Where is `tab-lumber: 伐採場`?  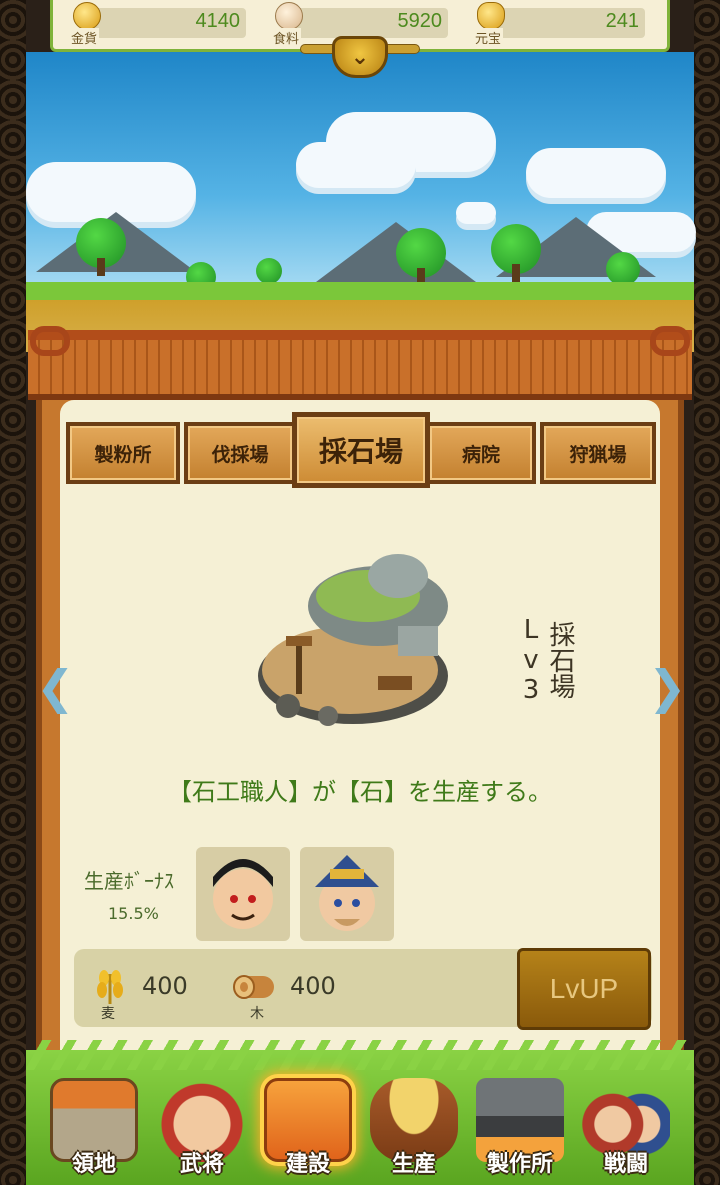 tab-lumber: 伐採場 is located at coordinates (240, 453).